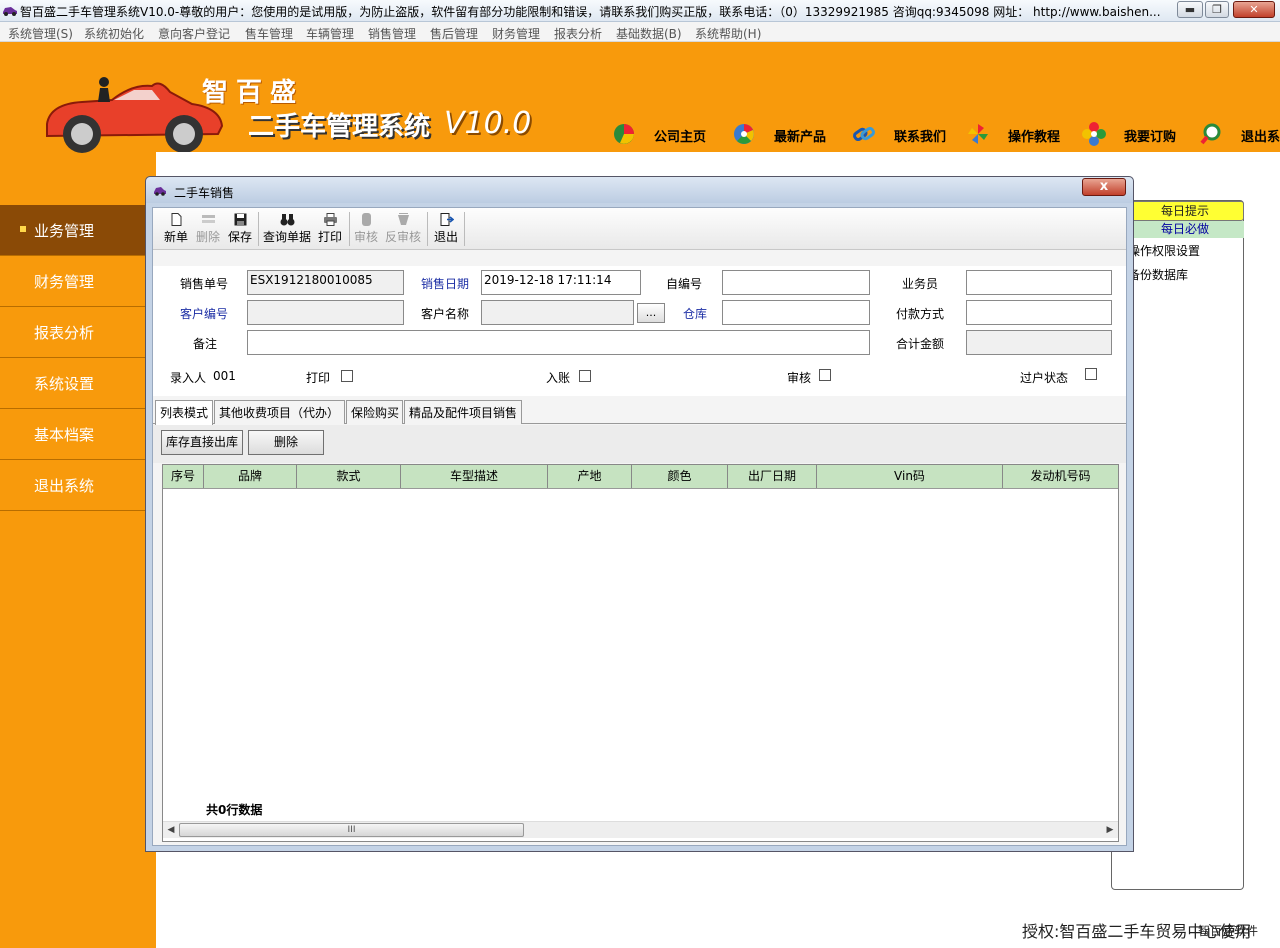 Image resolution: width=1280 pixels, height=948 pixels. What do you see at coordinates (1039, 342) in the screenshot?
I see `total-field` at bounding box center [1039, 342].